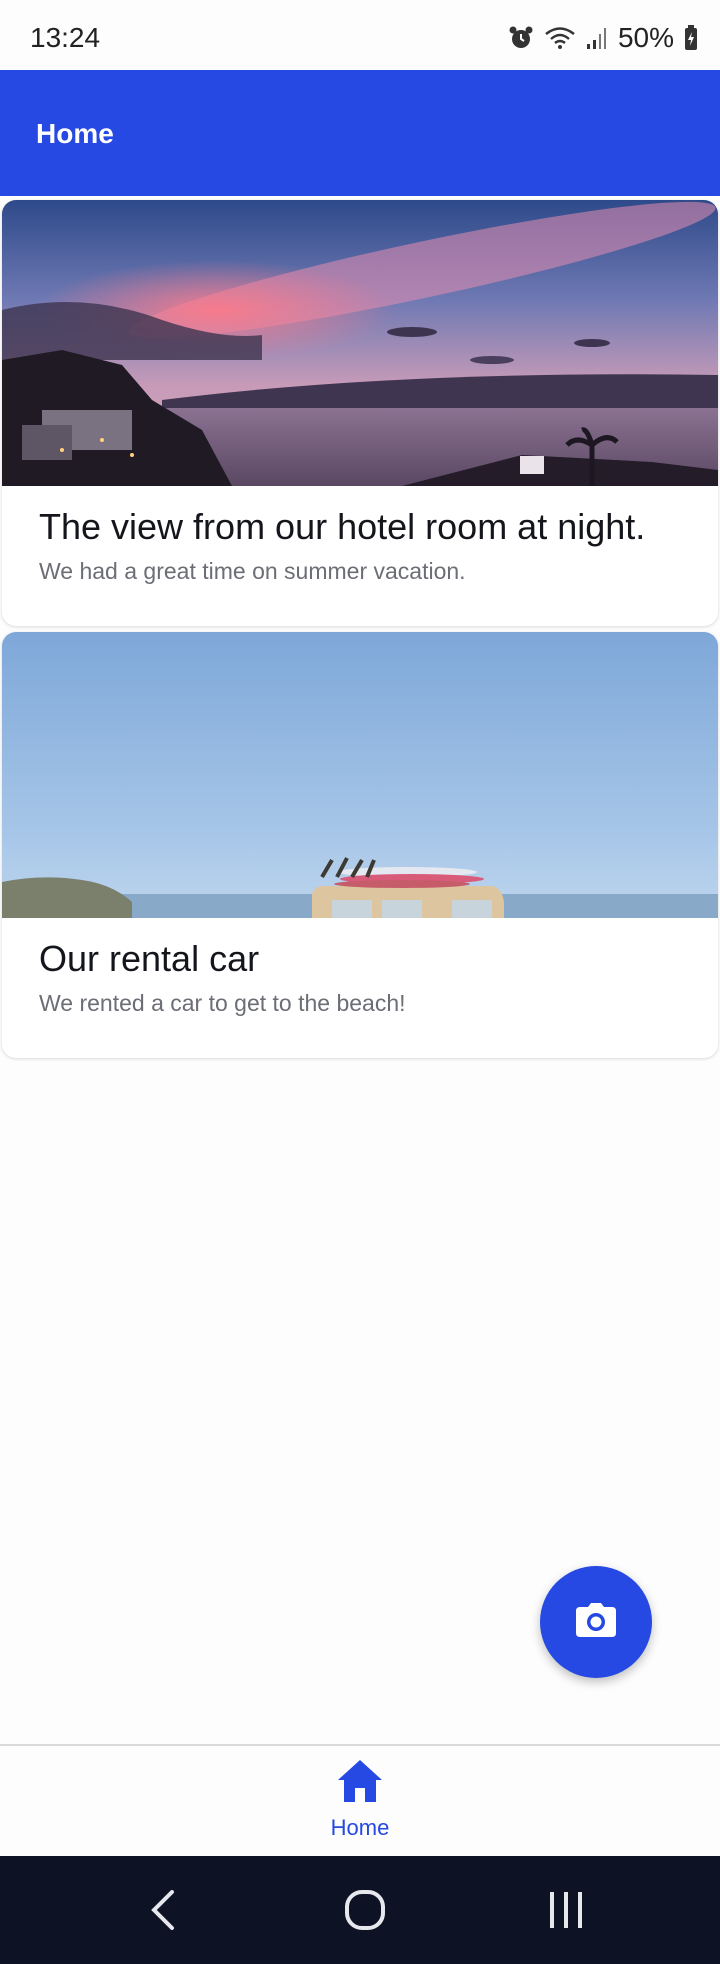 Image resolution: width=720 pixels, height=1964 pixels. Describe the element at coordinates (65, 37) in the screenshot. I see `status-time: 13:24` at that location.